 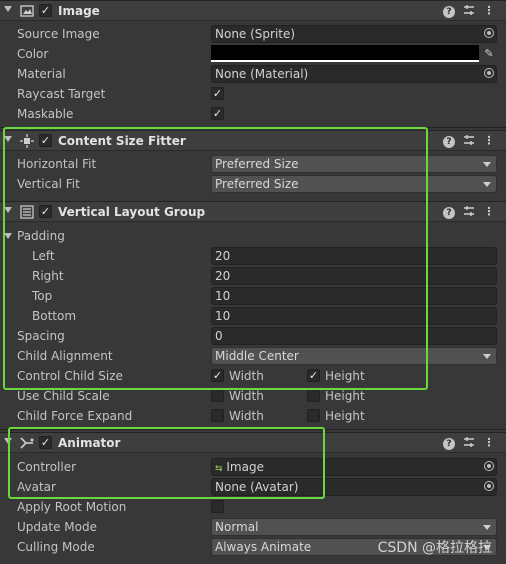 I want to click on image-component-icon, so click(x=27, y=11).